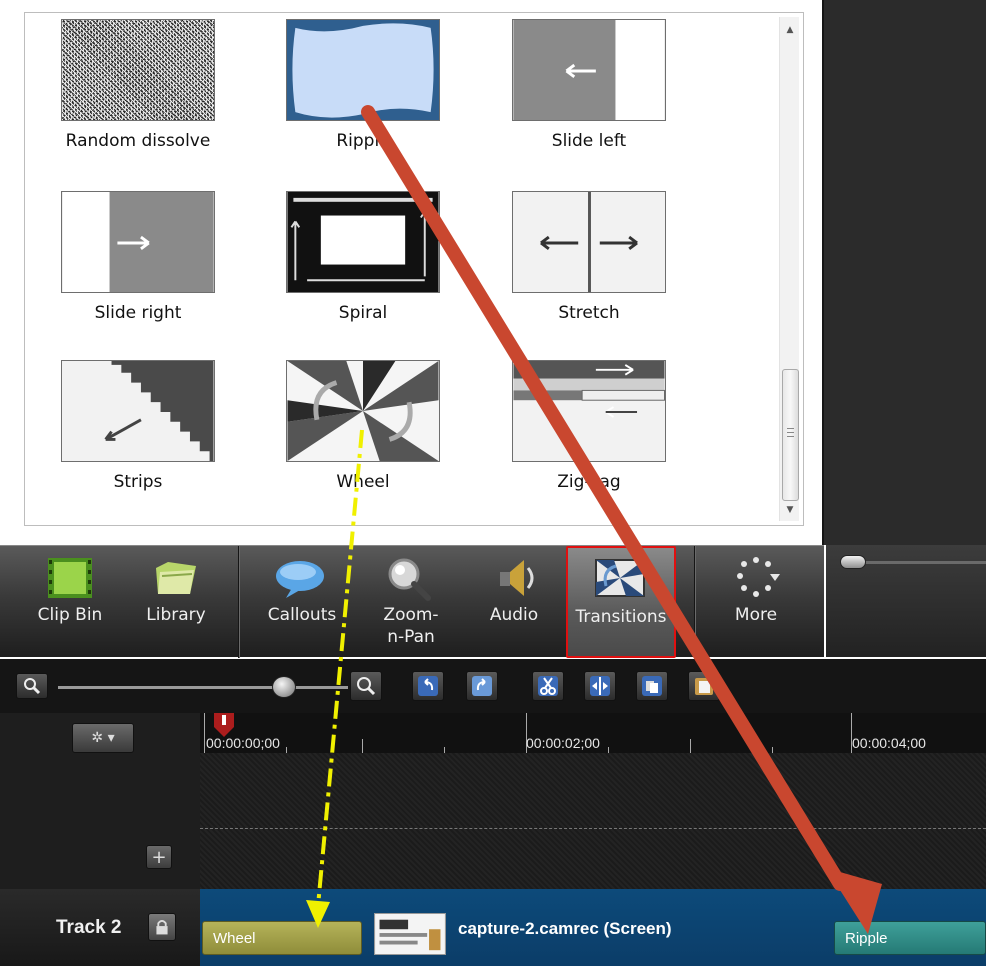 The width and height of the screenshot is (986, 966). I want to click on split-icon, so click(600, 686).